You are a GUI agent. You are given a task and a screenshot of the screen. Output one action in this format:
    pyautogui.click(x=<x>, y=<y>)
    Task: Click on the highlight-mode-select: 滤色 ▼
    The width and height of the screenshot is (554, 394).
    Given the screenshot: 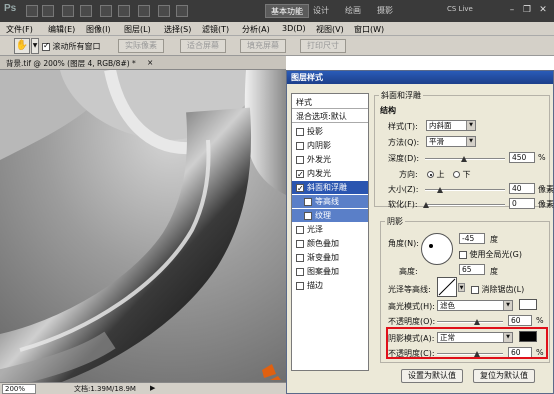 What is the action you would take?
    pyautogui.click(x=475, y=305)
    